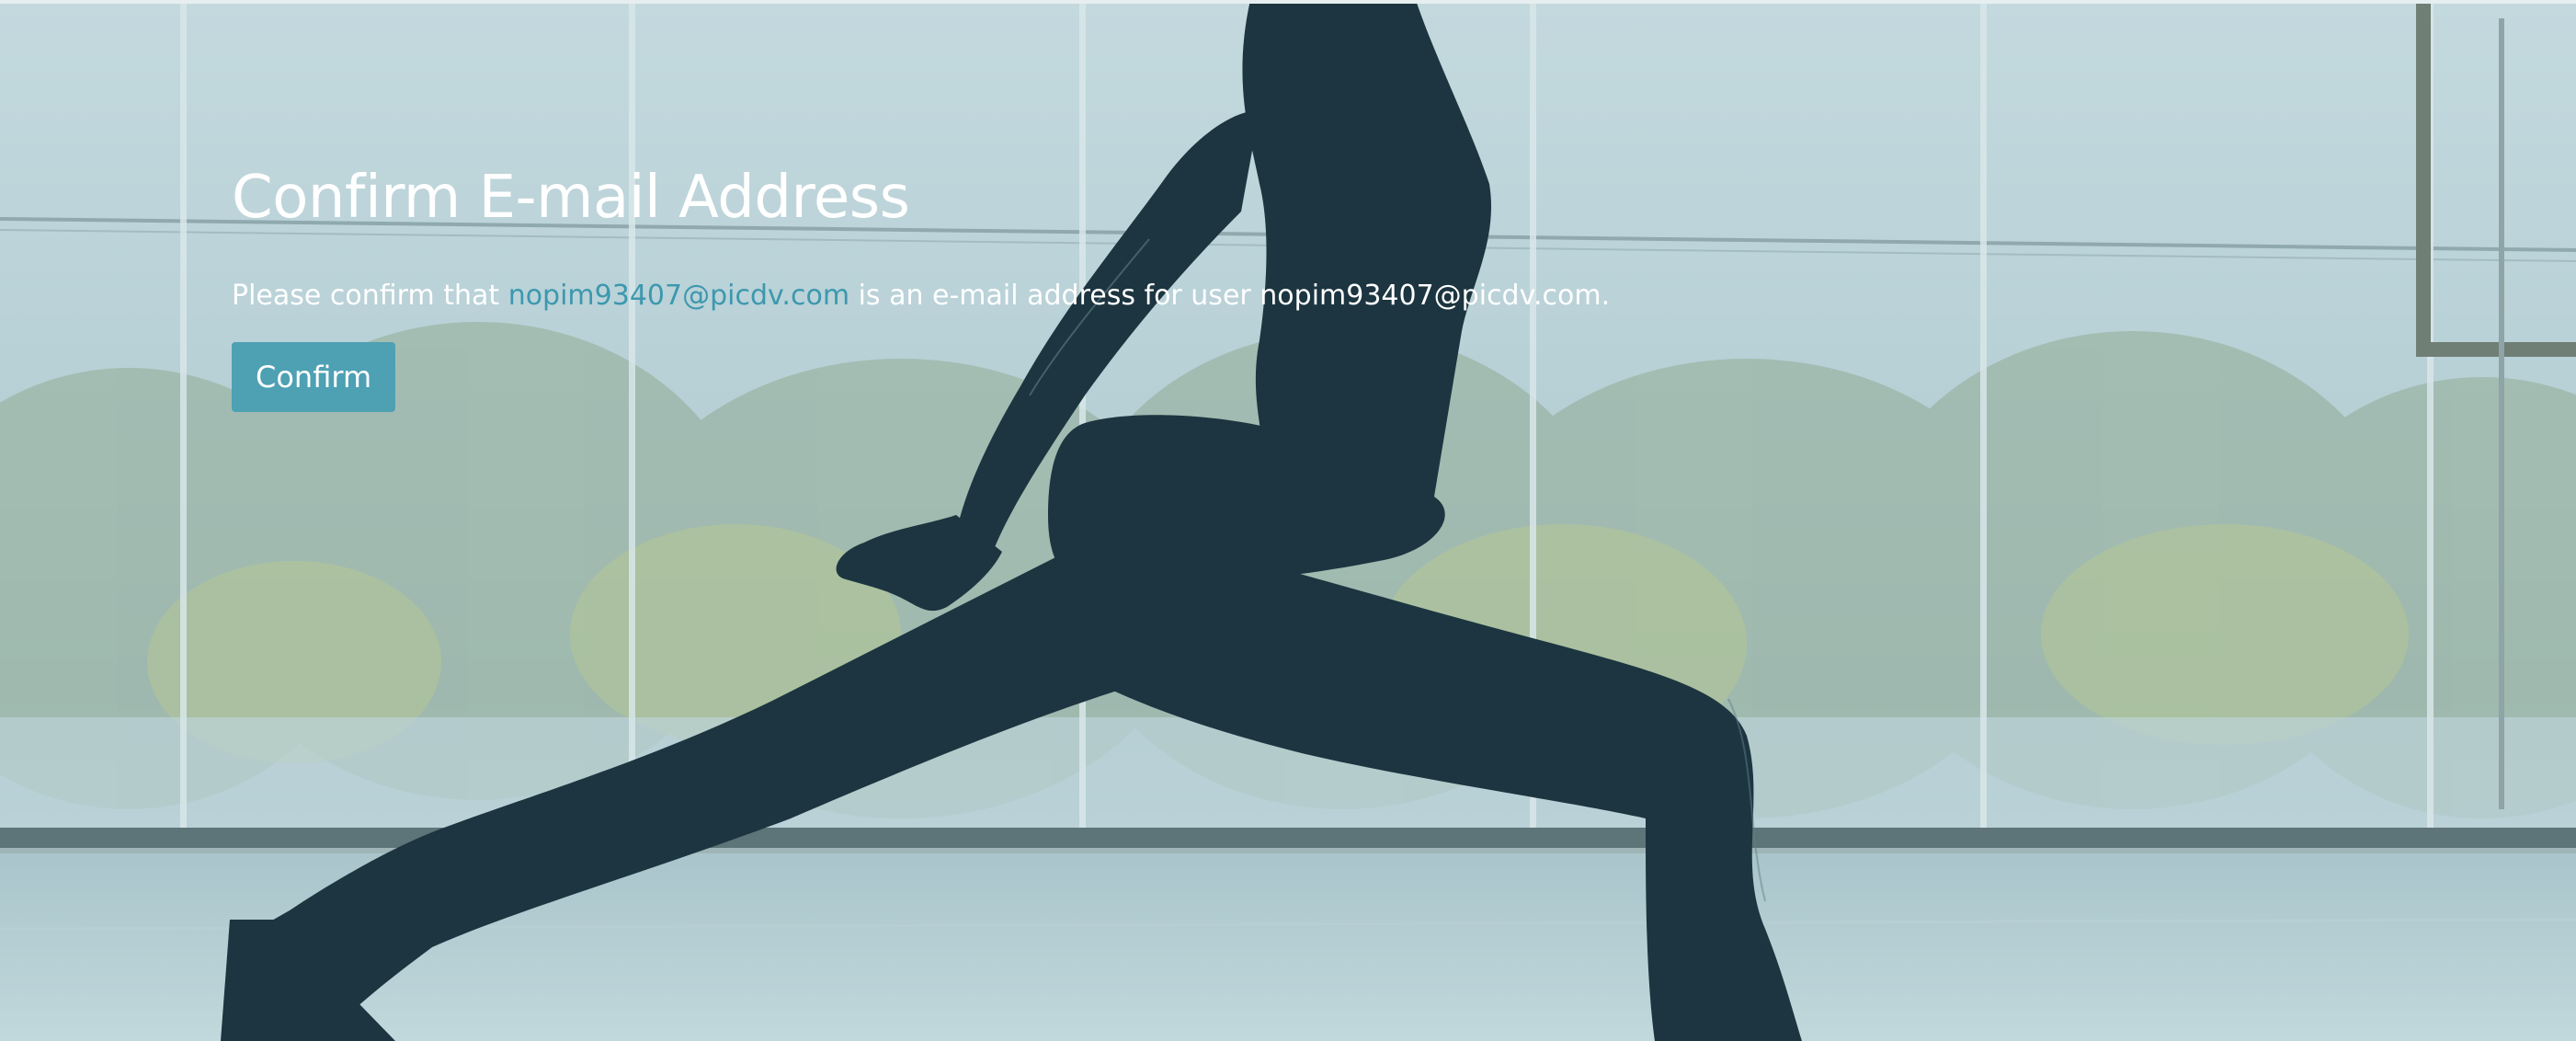 Image resolution: width=2576 pixels, height=1041 pixels. Describe the element at coordinates (678, 296) in the screenshot. I see `email-link: nopim93407@picdv.com` at that location.